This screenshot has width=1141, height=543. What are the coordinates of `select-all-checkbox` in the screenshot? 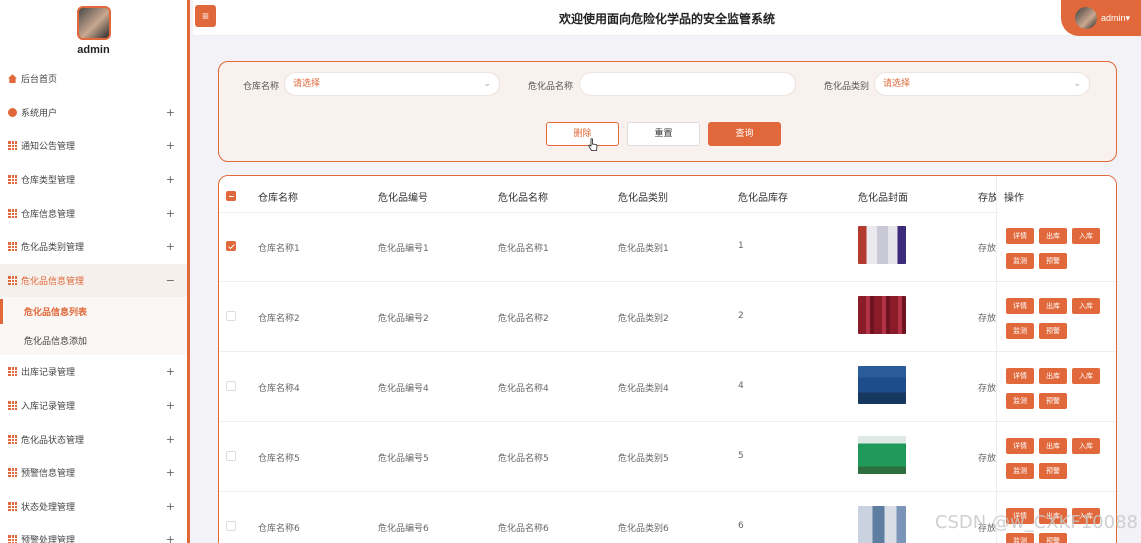 It's located at (231, 196).